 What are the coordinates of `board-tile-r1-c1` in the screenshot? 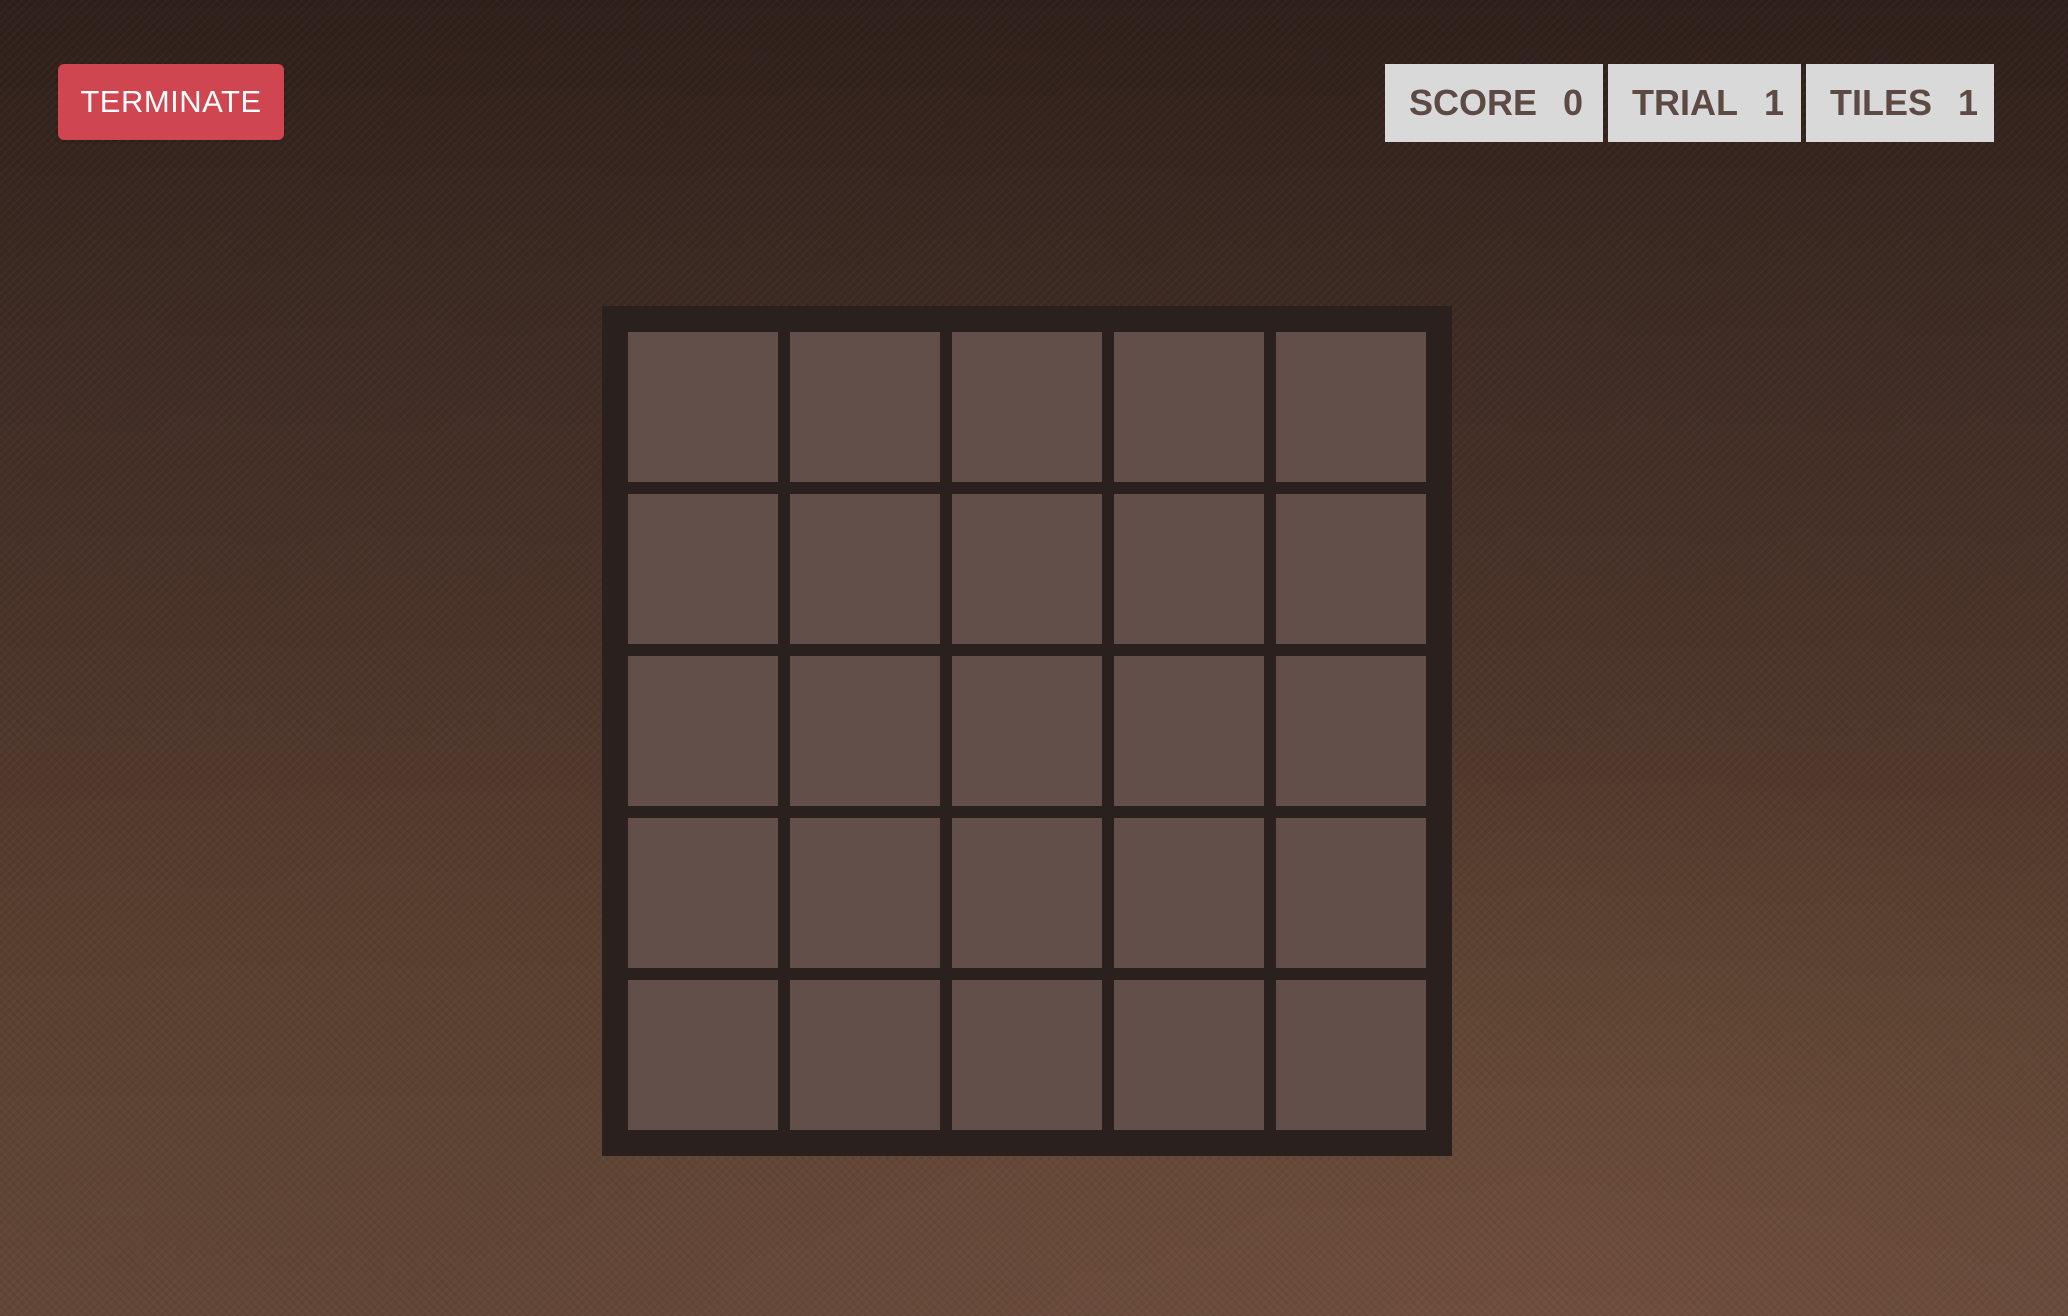 It's located at (865, 569).